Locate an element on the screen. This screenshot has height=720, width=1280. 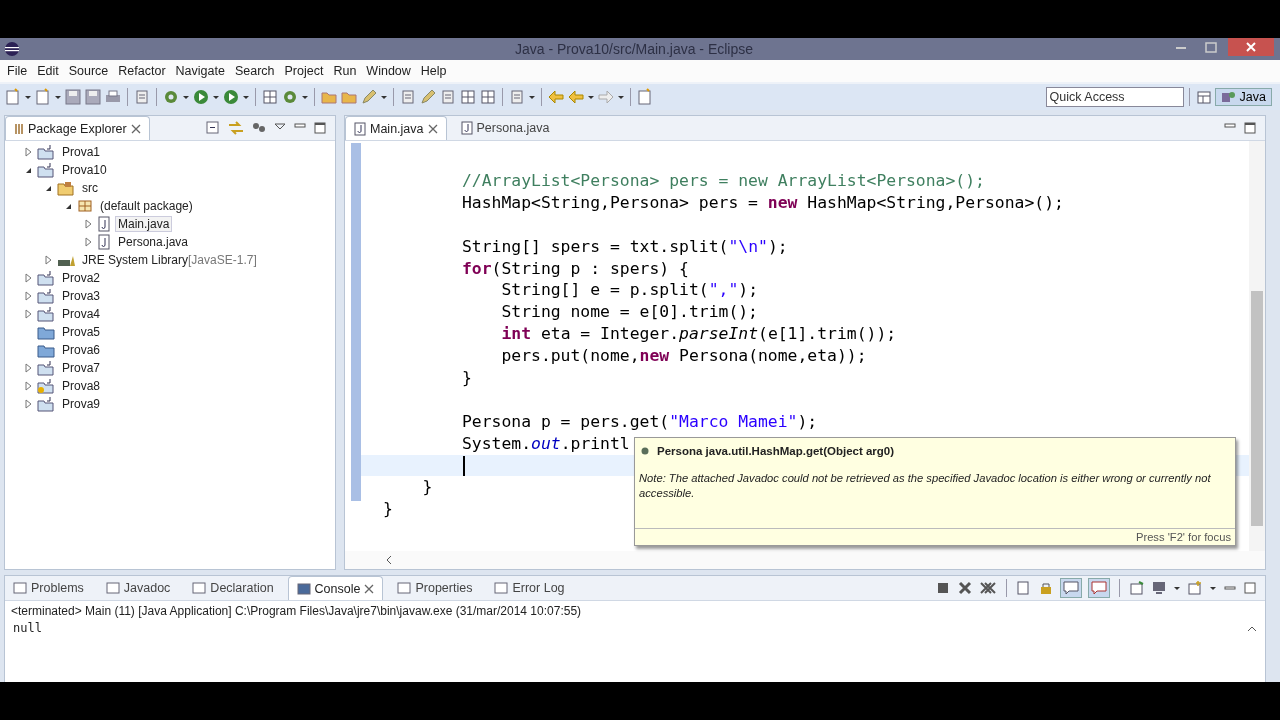
closed-folder-icon is located at coordinates (46, 332).